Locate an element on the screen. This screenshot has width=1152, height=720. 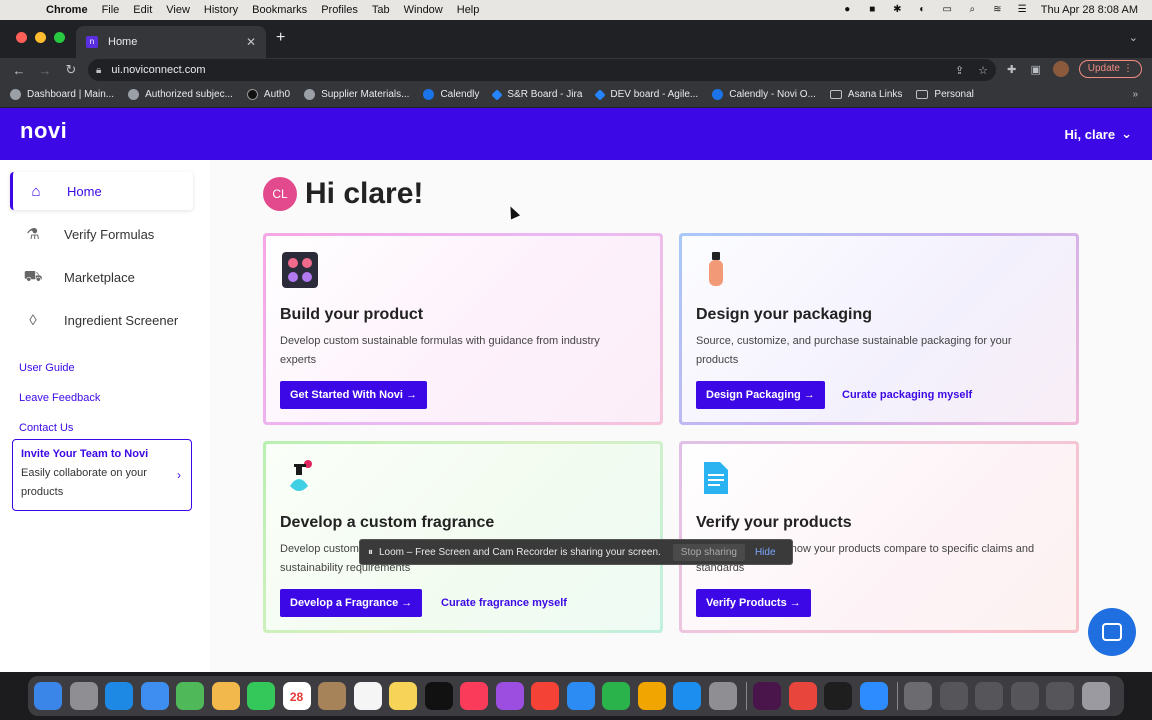
app-store-icon is located at coordinates (687, 696).